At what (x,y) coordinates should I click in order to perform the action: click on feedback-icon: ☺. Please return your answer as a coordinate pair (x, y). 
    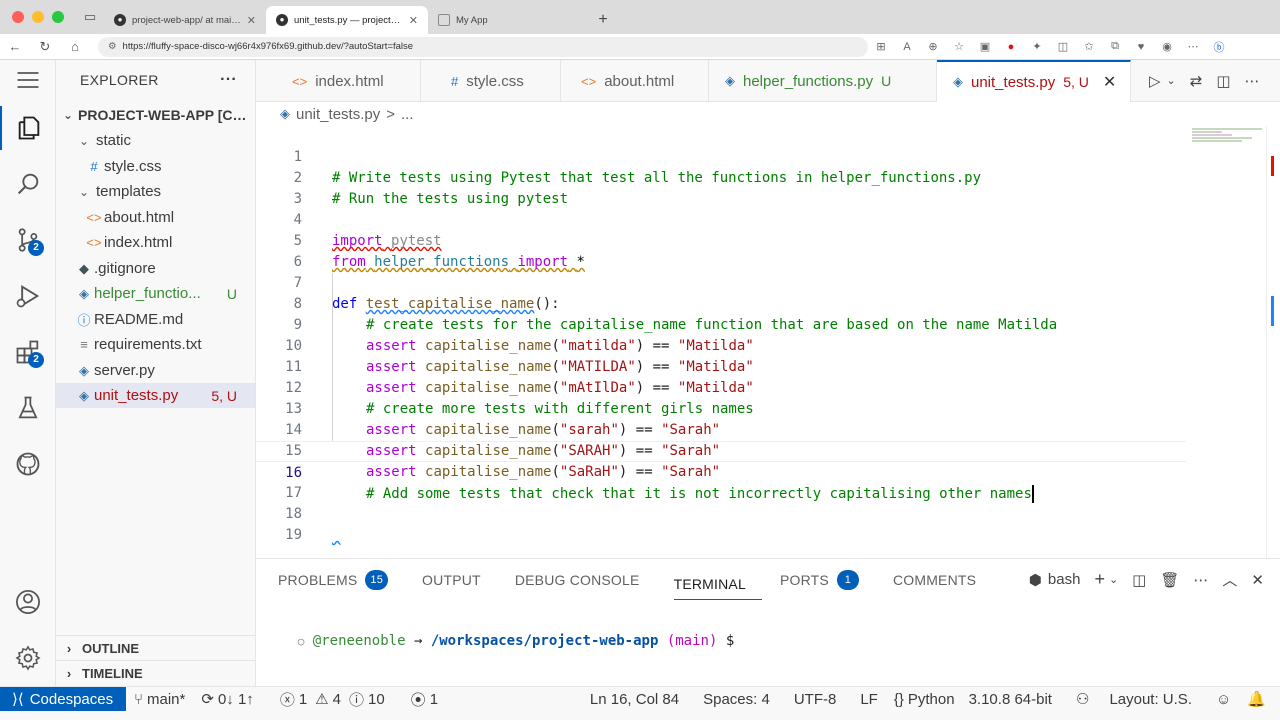
    Looking at the image, I should click on (1223, 699).